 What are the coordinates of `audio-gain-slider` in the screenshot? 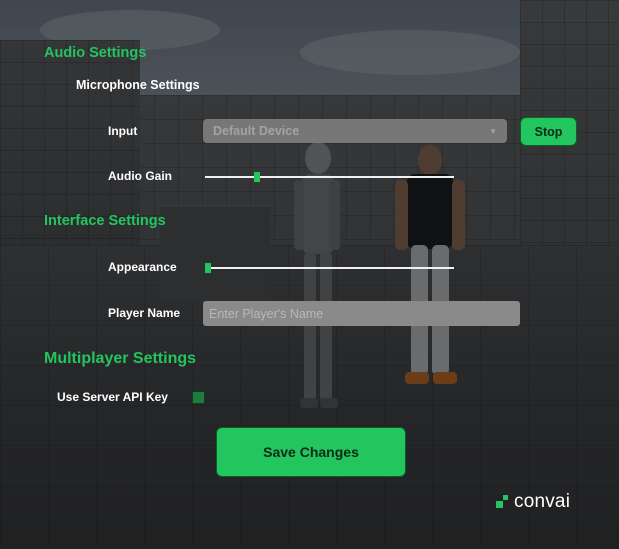 It's located at (329, 177).